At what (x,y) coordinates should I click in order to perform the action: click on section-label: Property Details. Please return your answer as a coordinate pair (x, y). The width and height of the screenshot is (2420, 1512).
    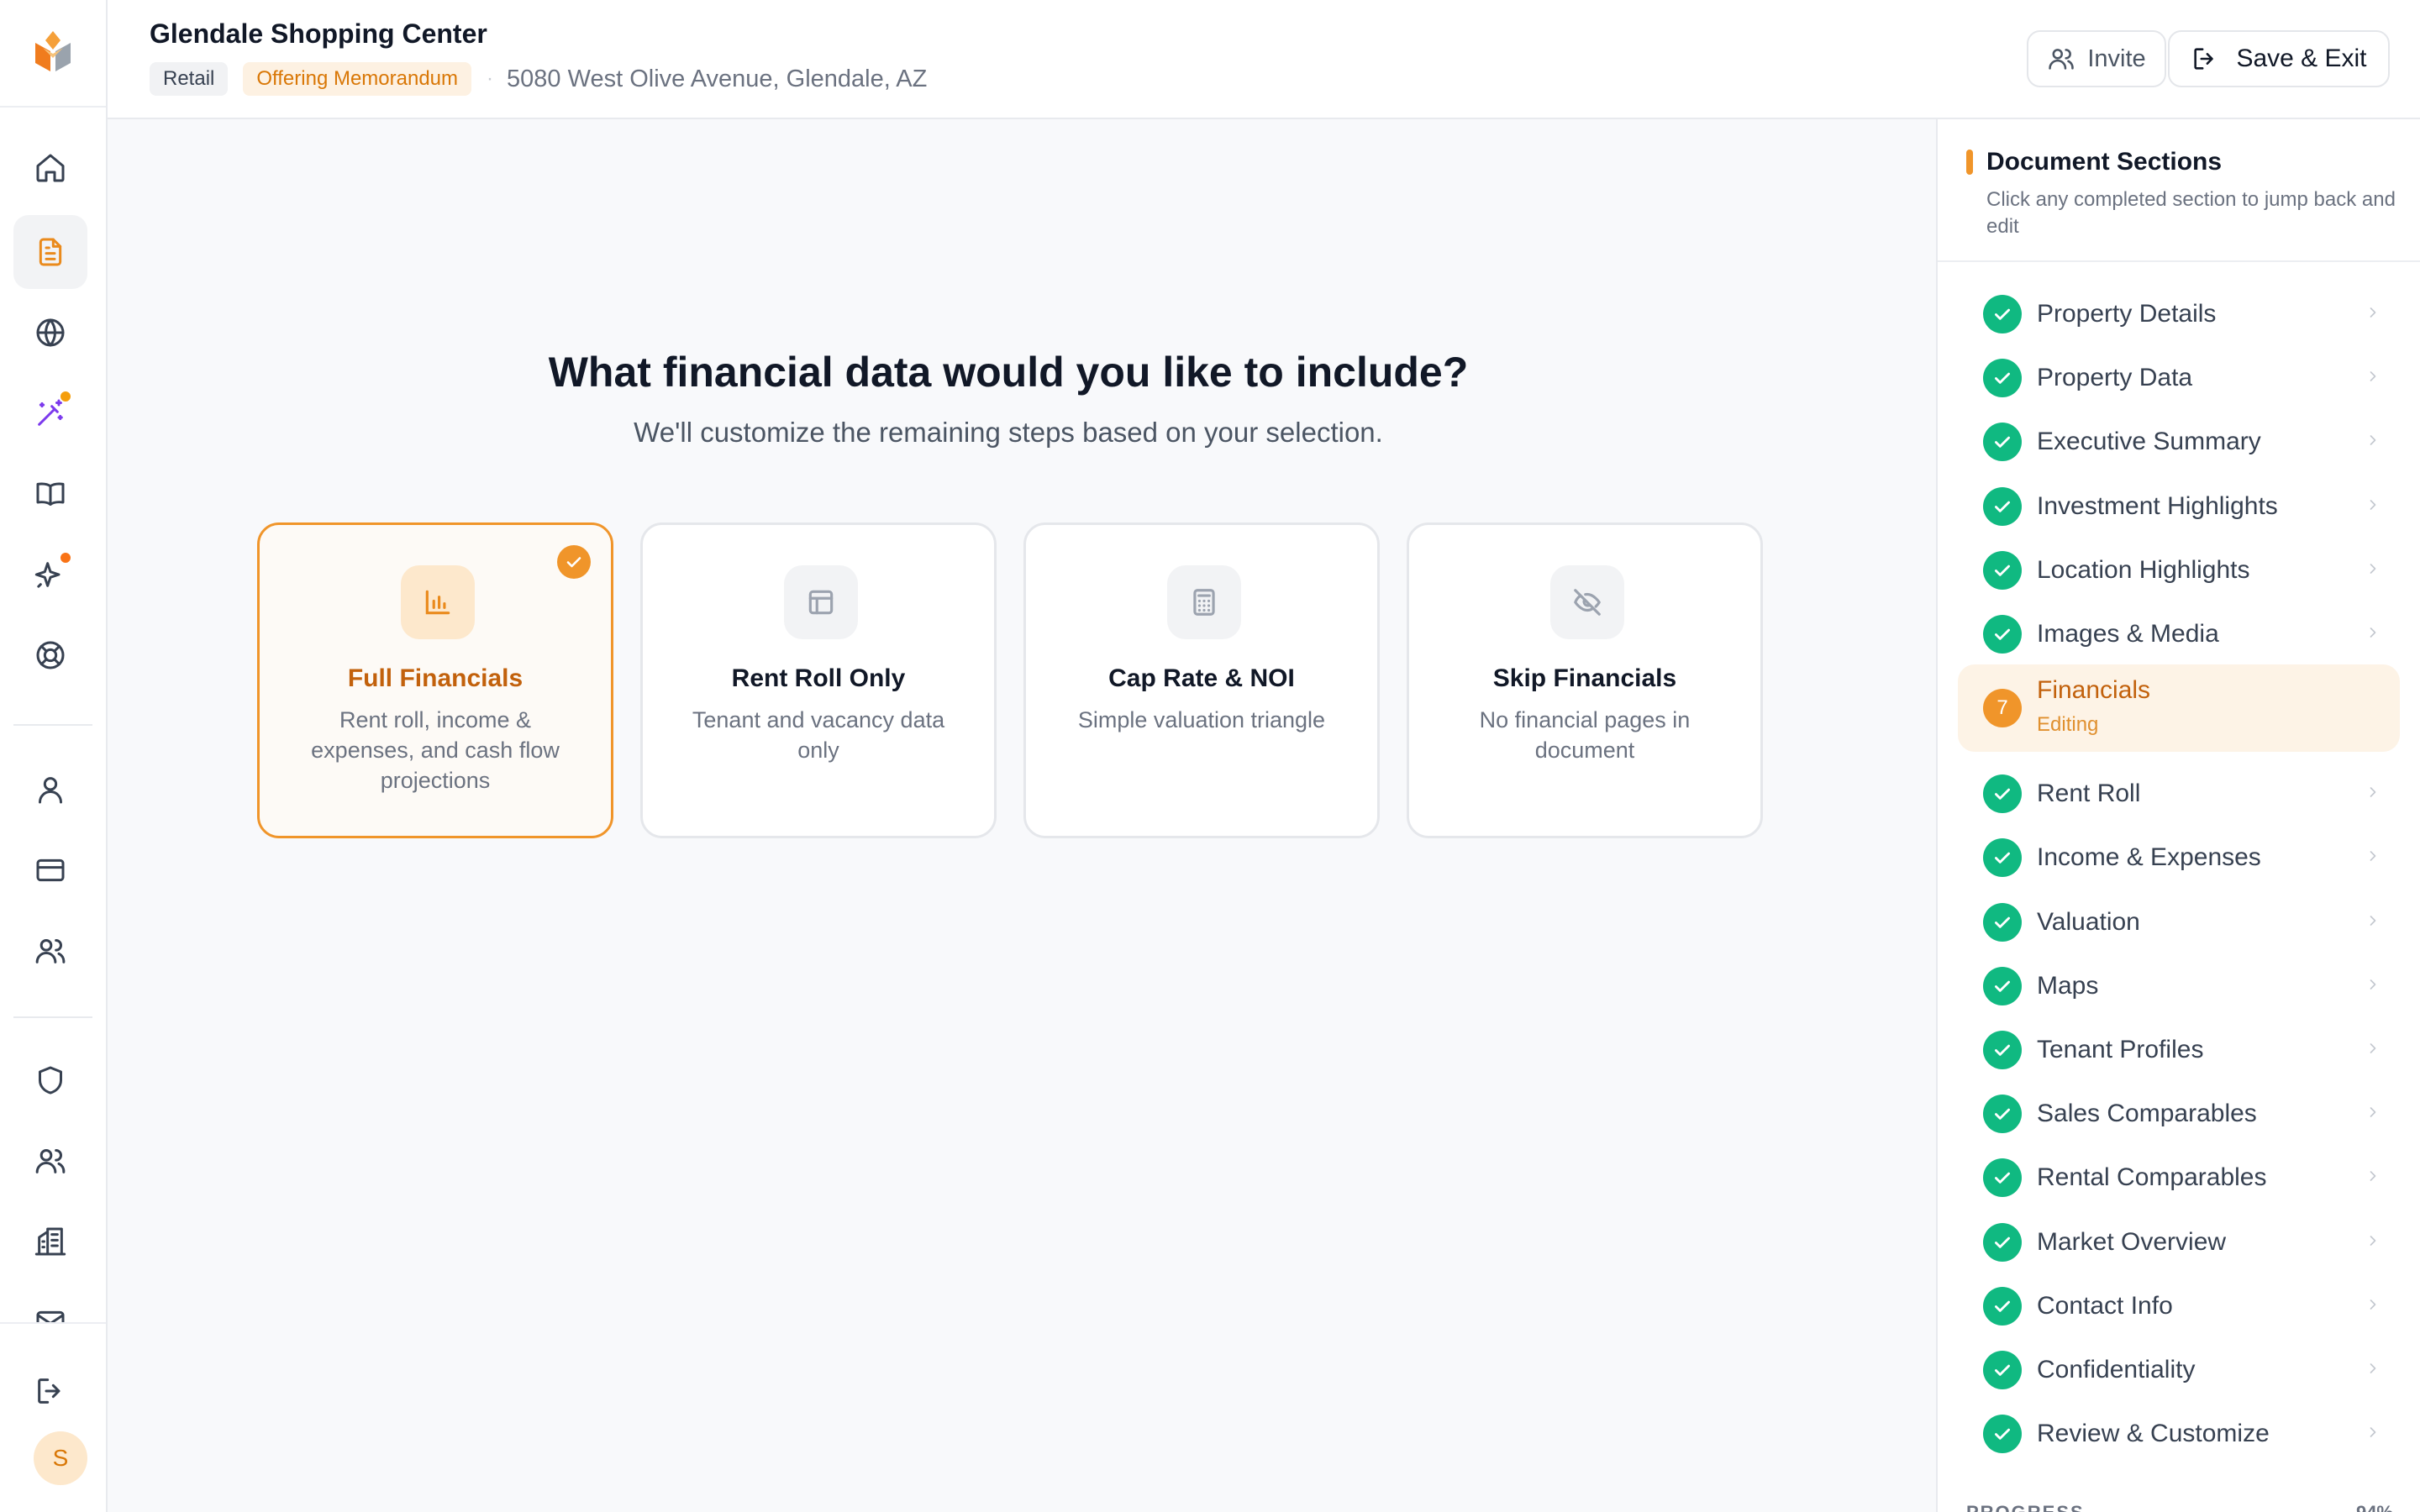
    Looking at the image, I should click on (2127, 314).